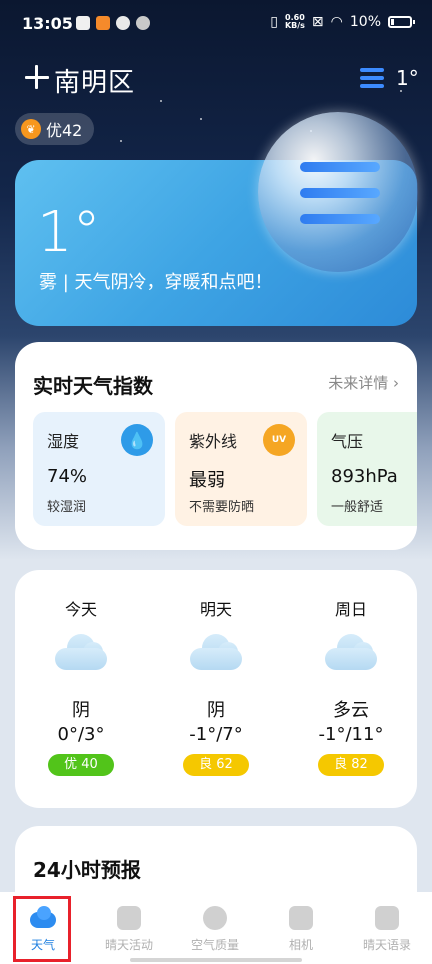 Image resolution: width=432 pixels, height=964 pixels. What do you see at coordinates (31, 129) in the screenshot?
I see `leaf-icon: ❦` at bounding box center [31, 129].